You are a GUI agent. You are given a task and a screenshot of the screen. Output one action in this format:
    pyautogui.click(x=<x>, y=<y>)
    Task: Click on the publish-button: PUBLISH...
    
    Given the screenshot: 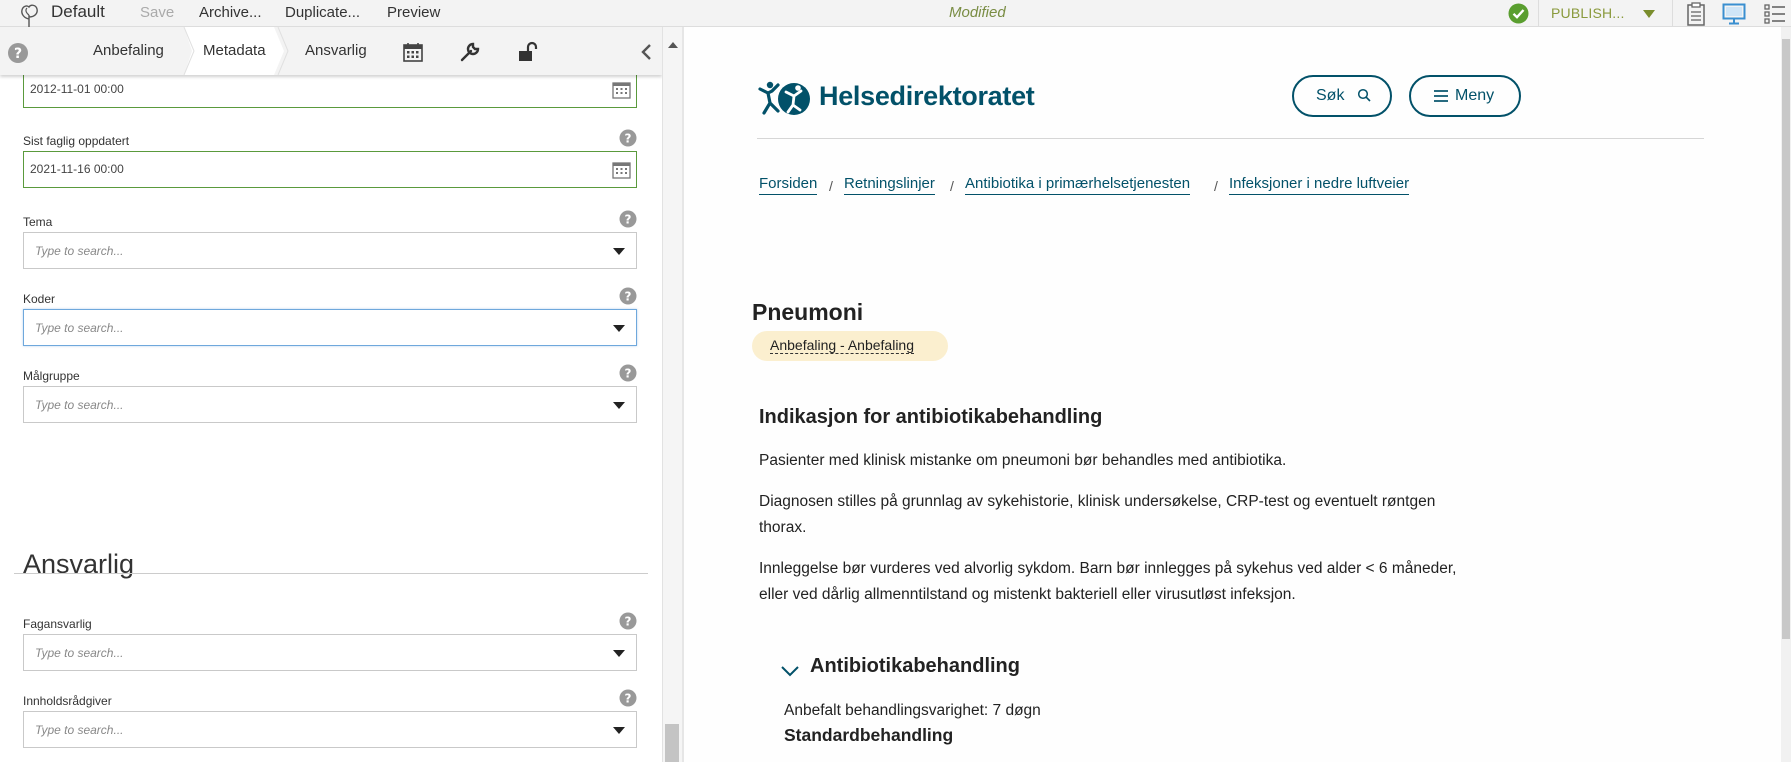 What is the action you would take?
    pyautogui.click(x=1588, y=13)
    